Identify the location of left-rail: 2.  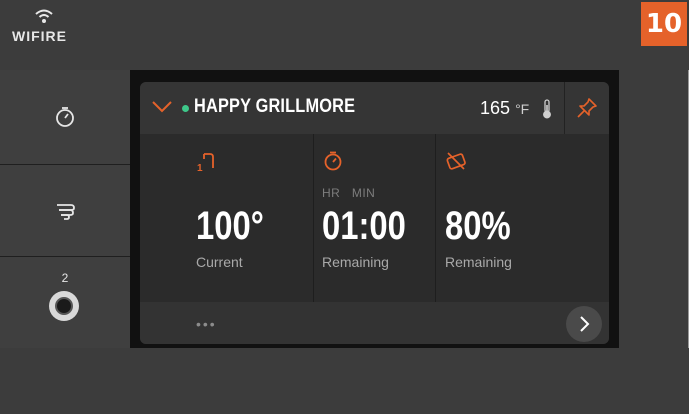
(65, 209).